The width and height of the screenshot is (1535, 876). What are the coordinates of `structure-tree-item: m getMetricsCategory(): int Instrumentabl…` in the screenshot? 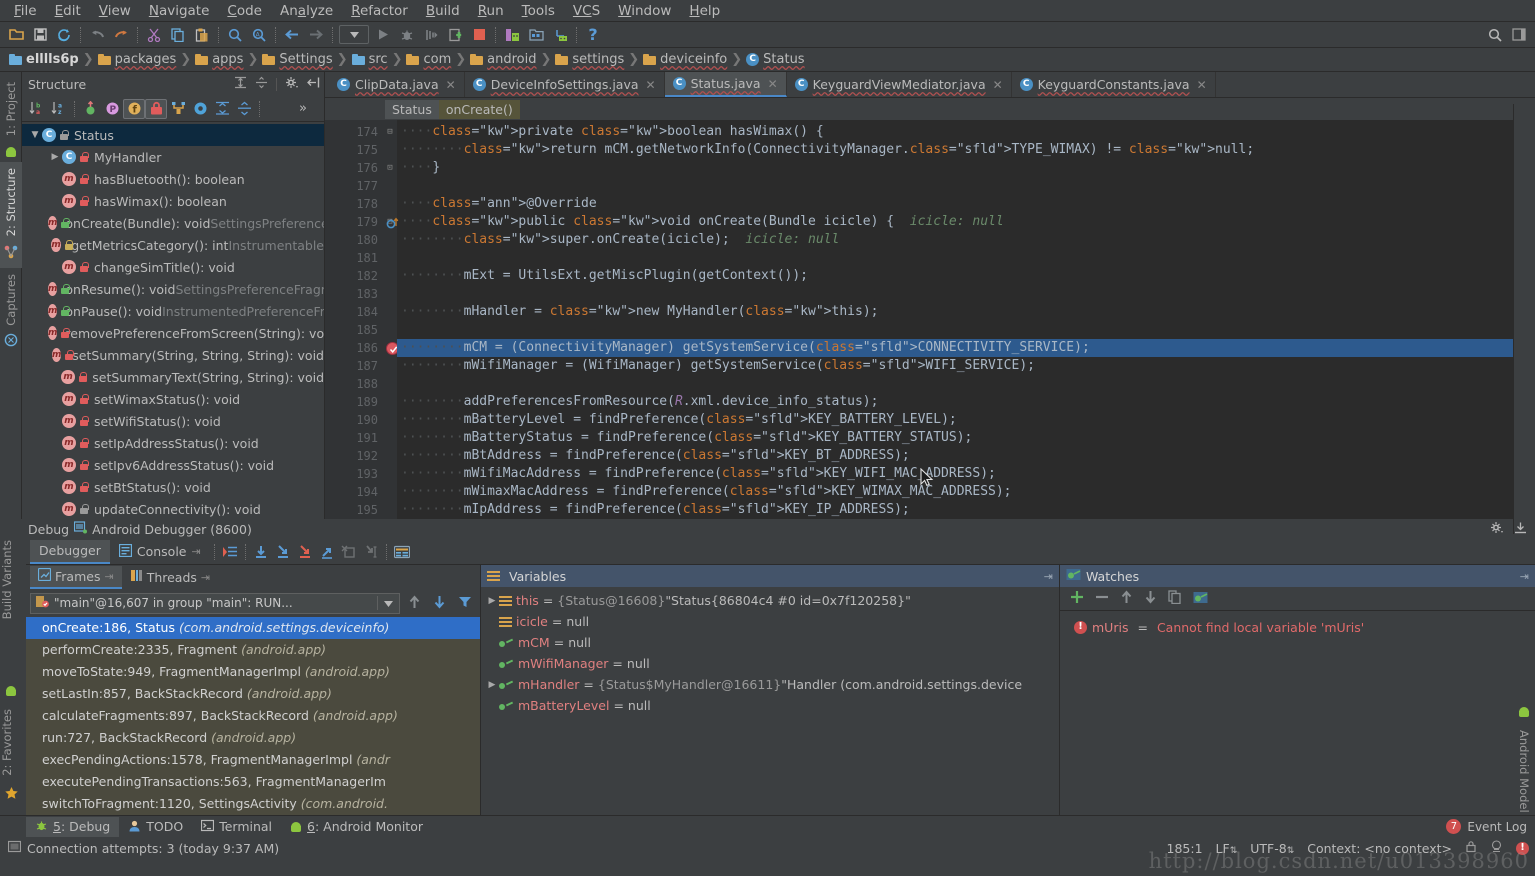 It's located at (173, 245).